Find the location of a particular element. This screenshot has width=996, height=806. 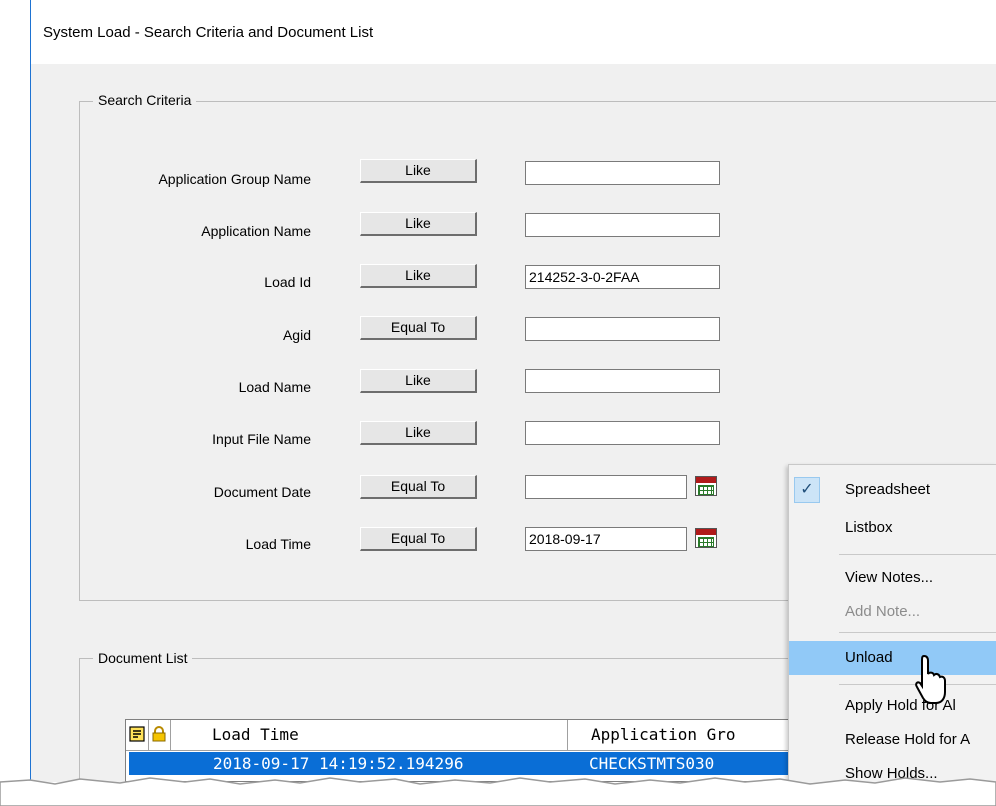

menu-item-release-hold: Release Hold for A is located at coordinates (892, 740).